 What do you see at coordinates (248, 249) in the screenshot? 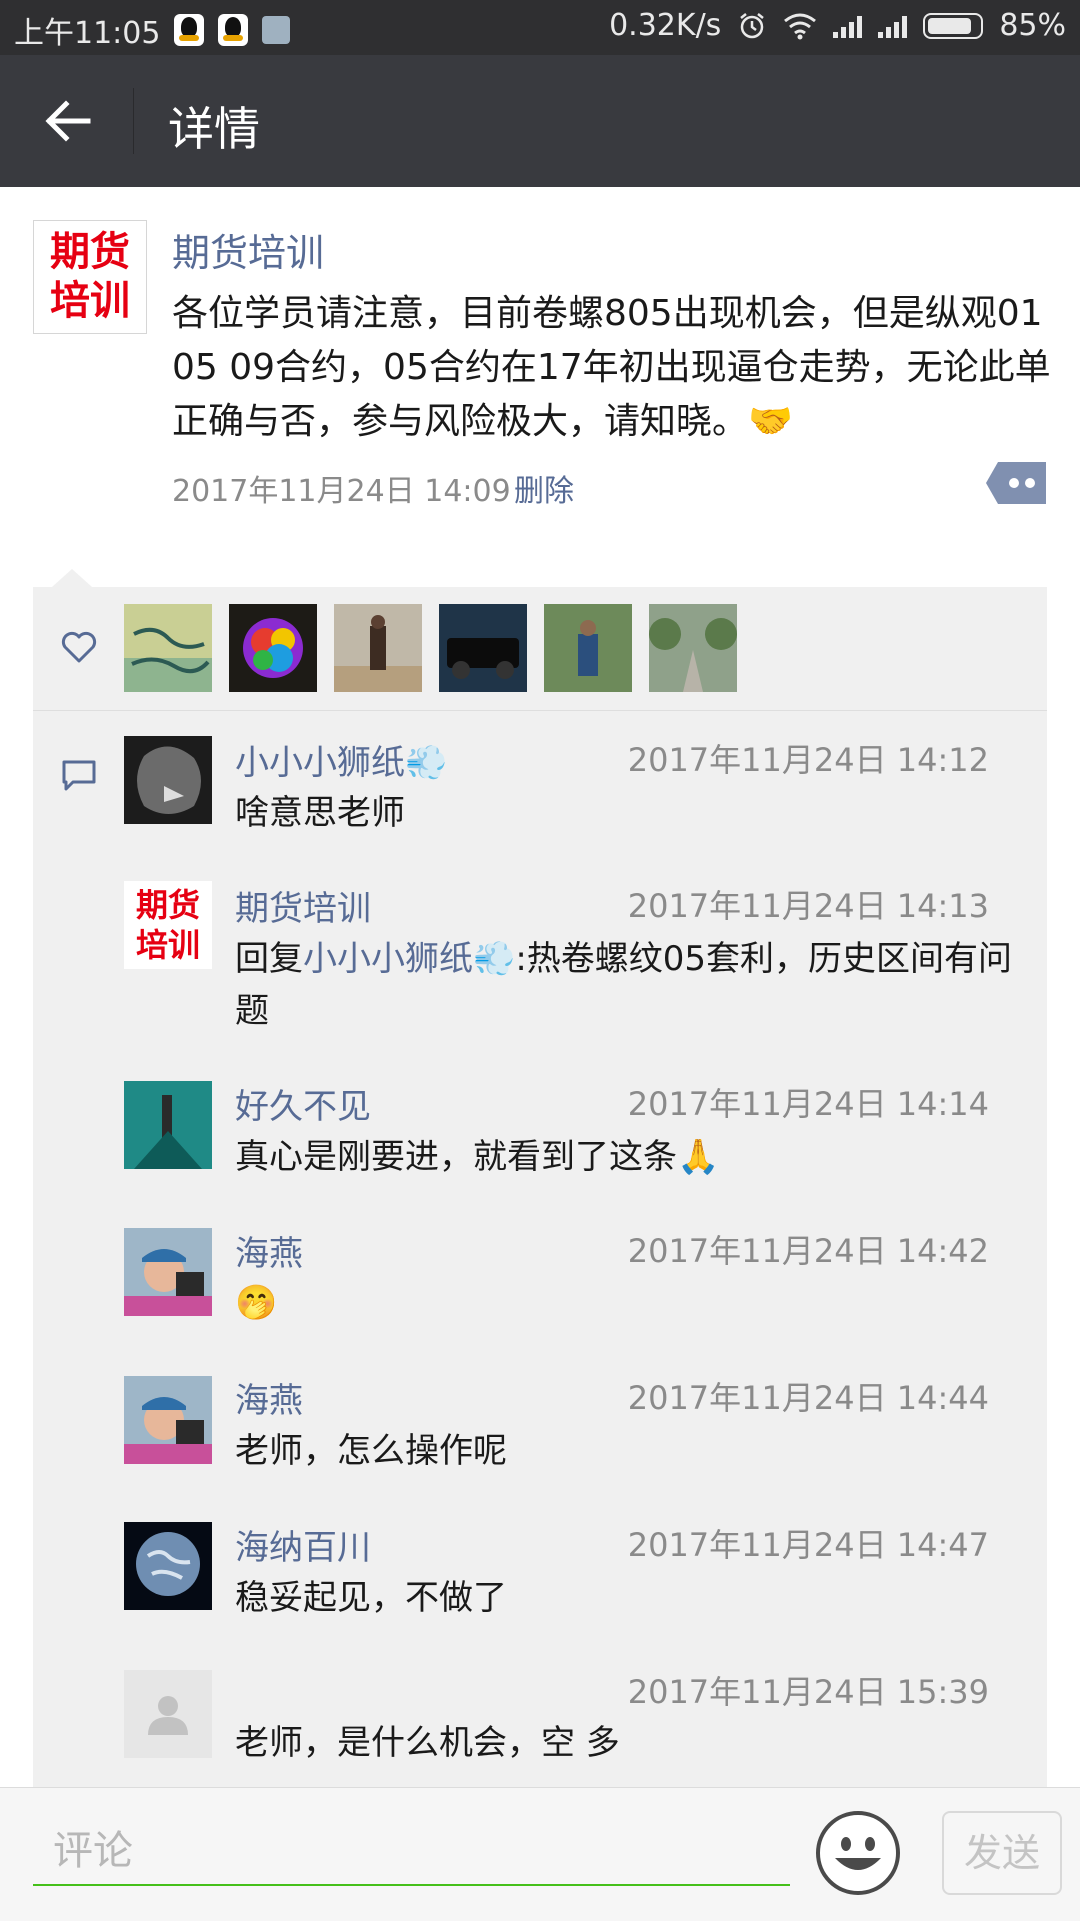
I see `post-author-name: 期货培训` at bounding box center [248, 249].